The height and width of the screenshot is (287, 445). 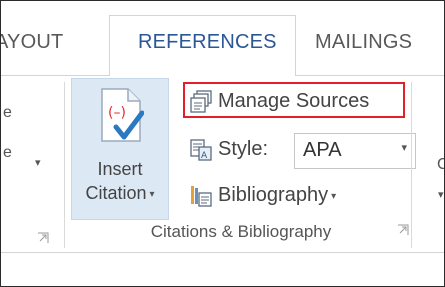 What do you see at coordinates (32, 163) in the screenshot?
I see `previous-group-fragment: e e ▾` at bounding box center [32, 163].